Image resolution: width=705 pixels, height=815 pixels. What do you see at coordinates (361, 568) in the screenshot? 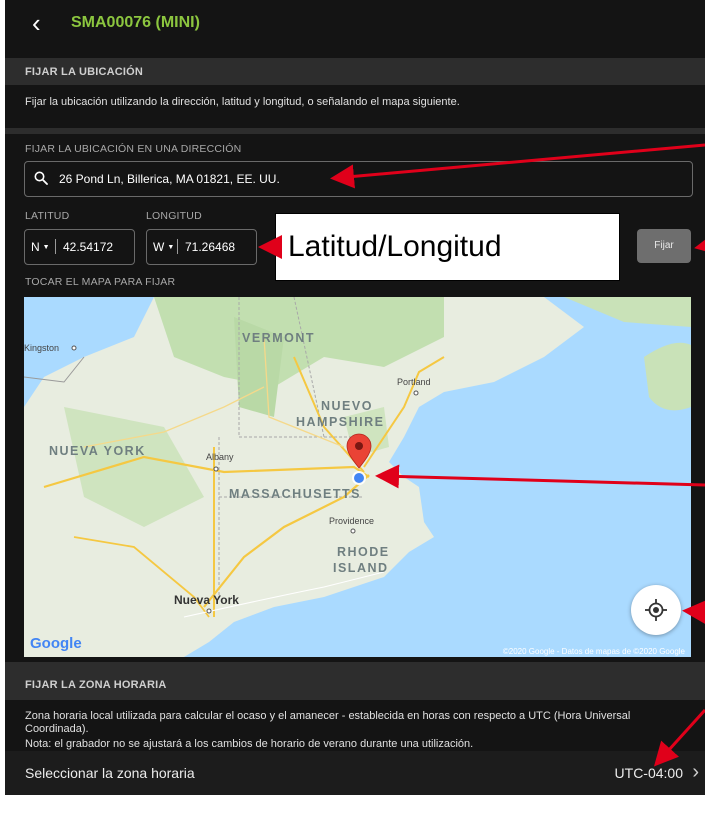
I see `map-label-island: ISLAND` at bounding box center [361, 568].